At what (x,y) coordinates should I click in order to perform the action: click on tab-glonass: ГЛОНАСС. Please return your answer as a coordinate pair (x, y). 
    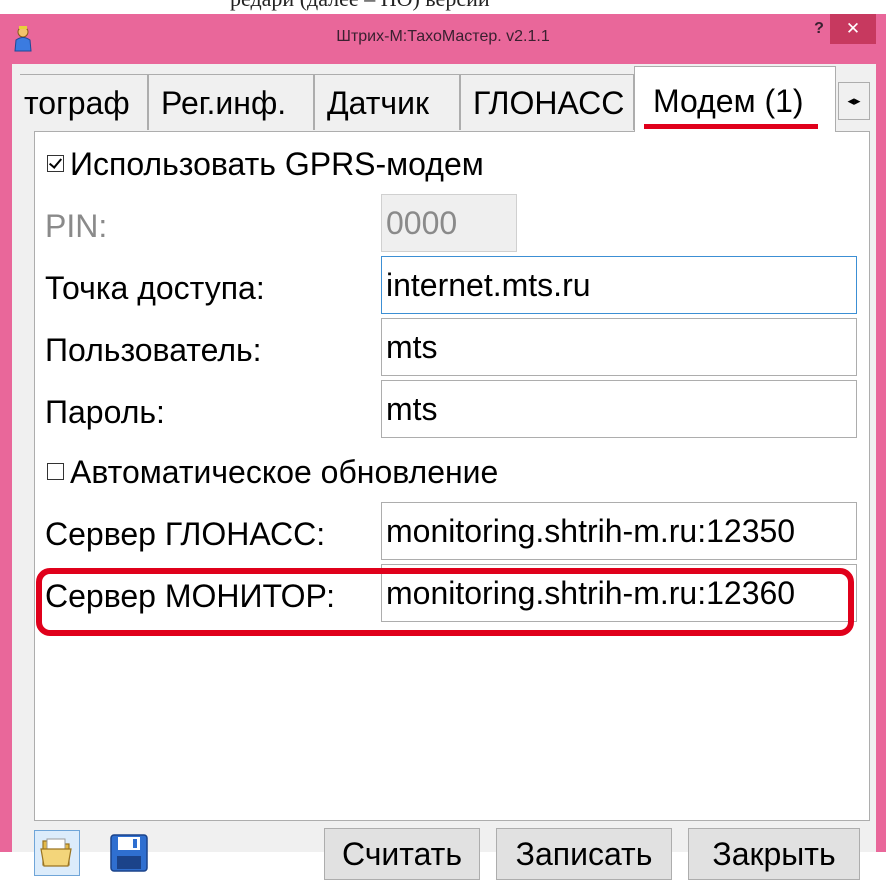
    Looking at the image, I should click on (547, 102).